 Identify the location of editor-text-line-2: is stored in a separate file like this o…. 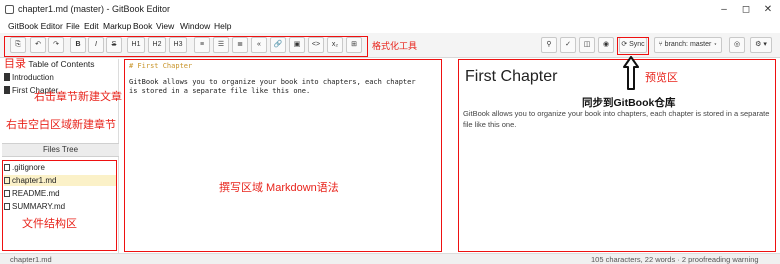
(220, 91).